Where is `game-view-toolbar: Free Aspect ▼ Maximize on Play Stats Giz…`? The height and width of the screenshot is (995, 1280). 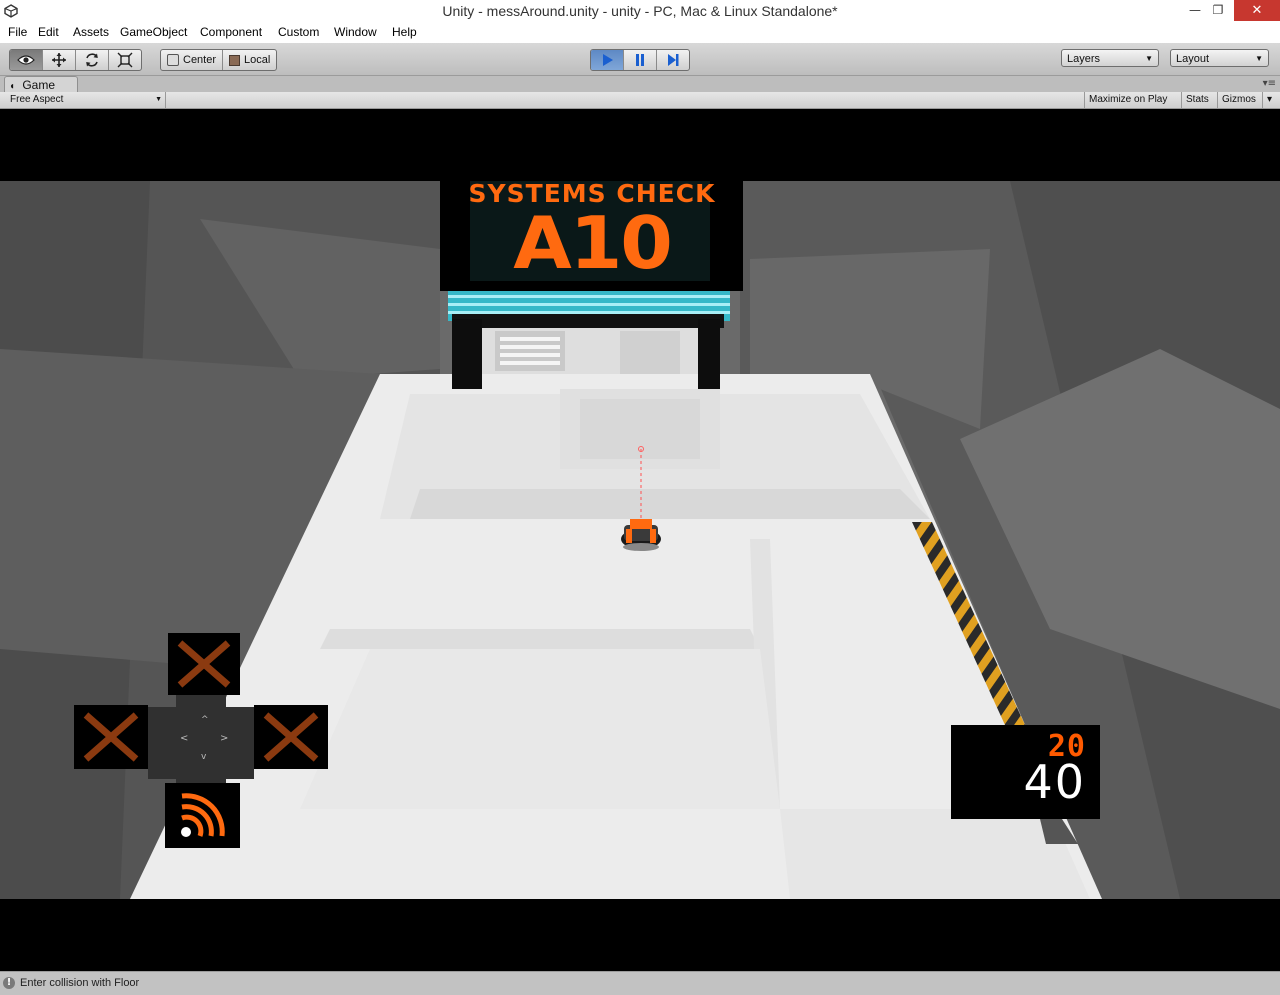
game-view-toolbar: Free Aspect ▼ Maximize on Play Stats Giz… is located at coordinates (640, 100).